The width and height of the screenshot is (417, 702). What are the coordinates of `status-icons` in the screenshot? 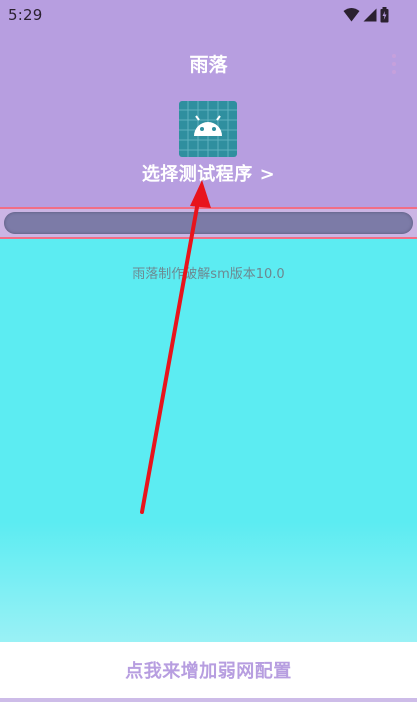 It's located at (366, 15).